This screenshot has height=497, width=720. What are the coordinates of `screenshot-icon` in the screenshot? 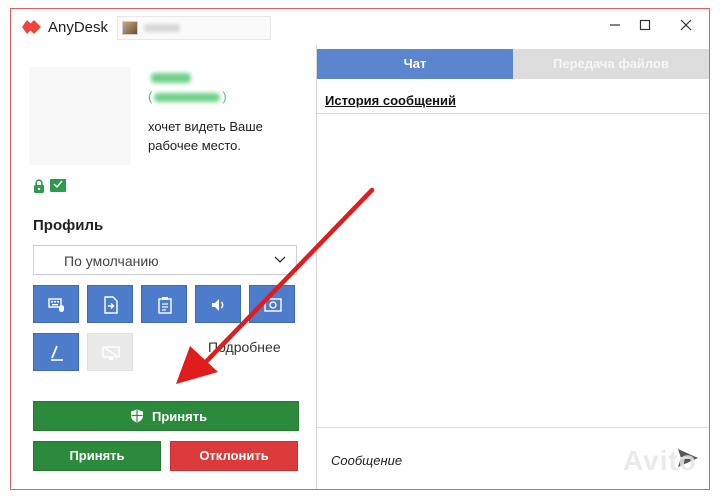 It's located at (273, 305).